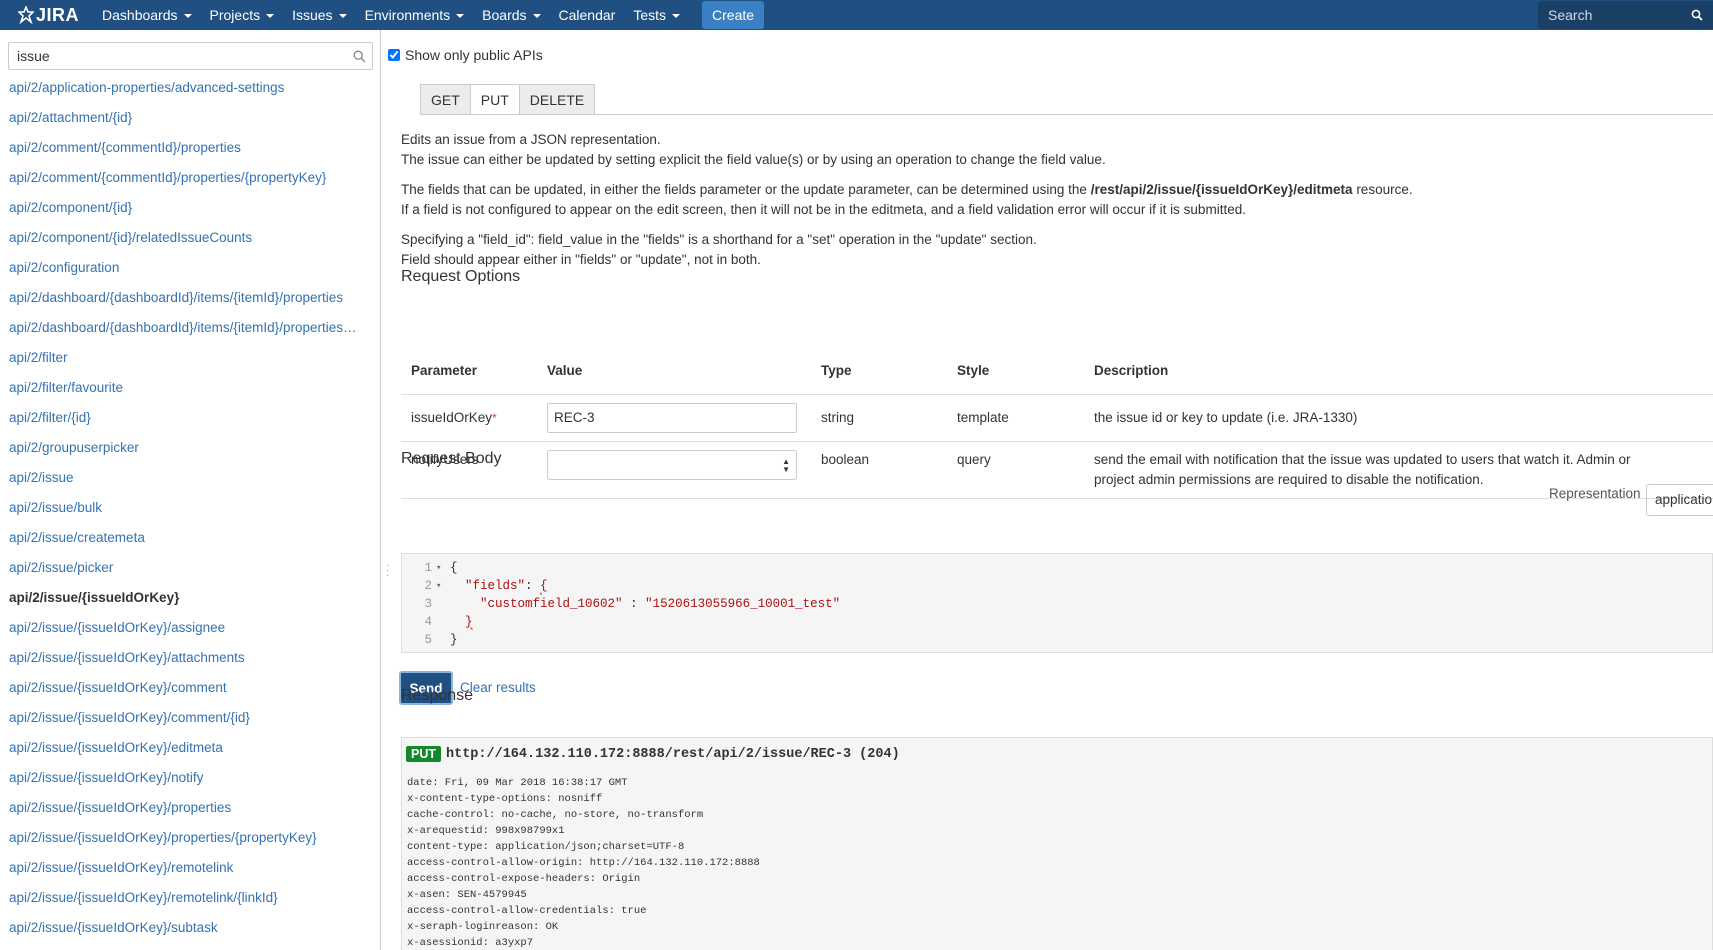  I want to click on logo-text: JIRA, so click(58, 14).